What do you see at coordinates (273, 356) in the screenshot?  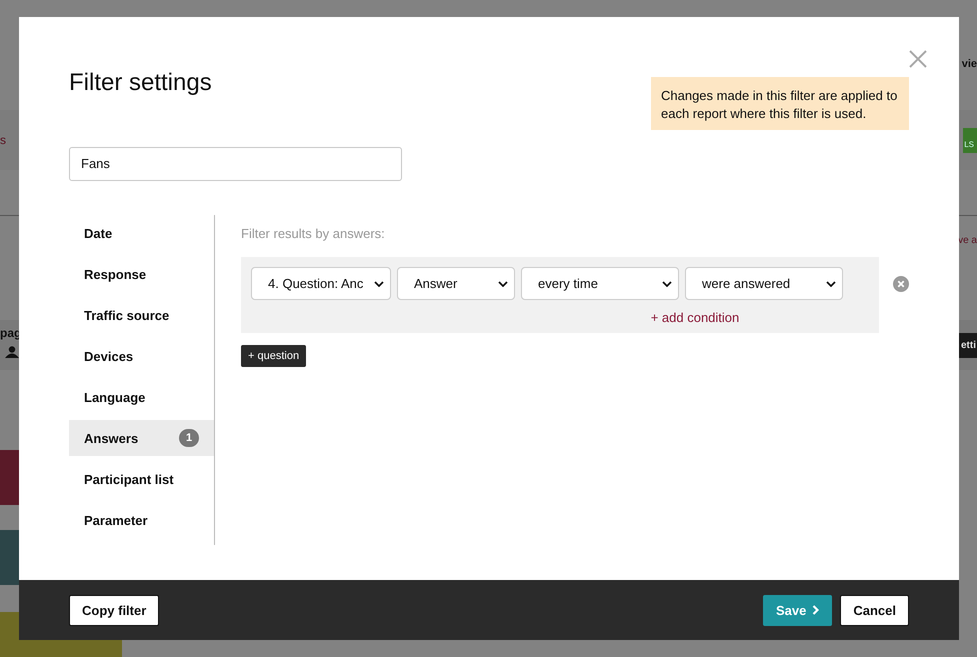 I see `add-question-button: + question` at bounding box center [273, 356].